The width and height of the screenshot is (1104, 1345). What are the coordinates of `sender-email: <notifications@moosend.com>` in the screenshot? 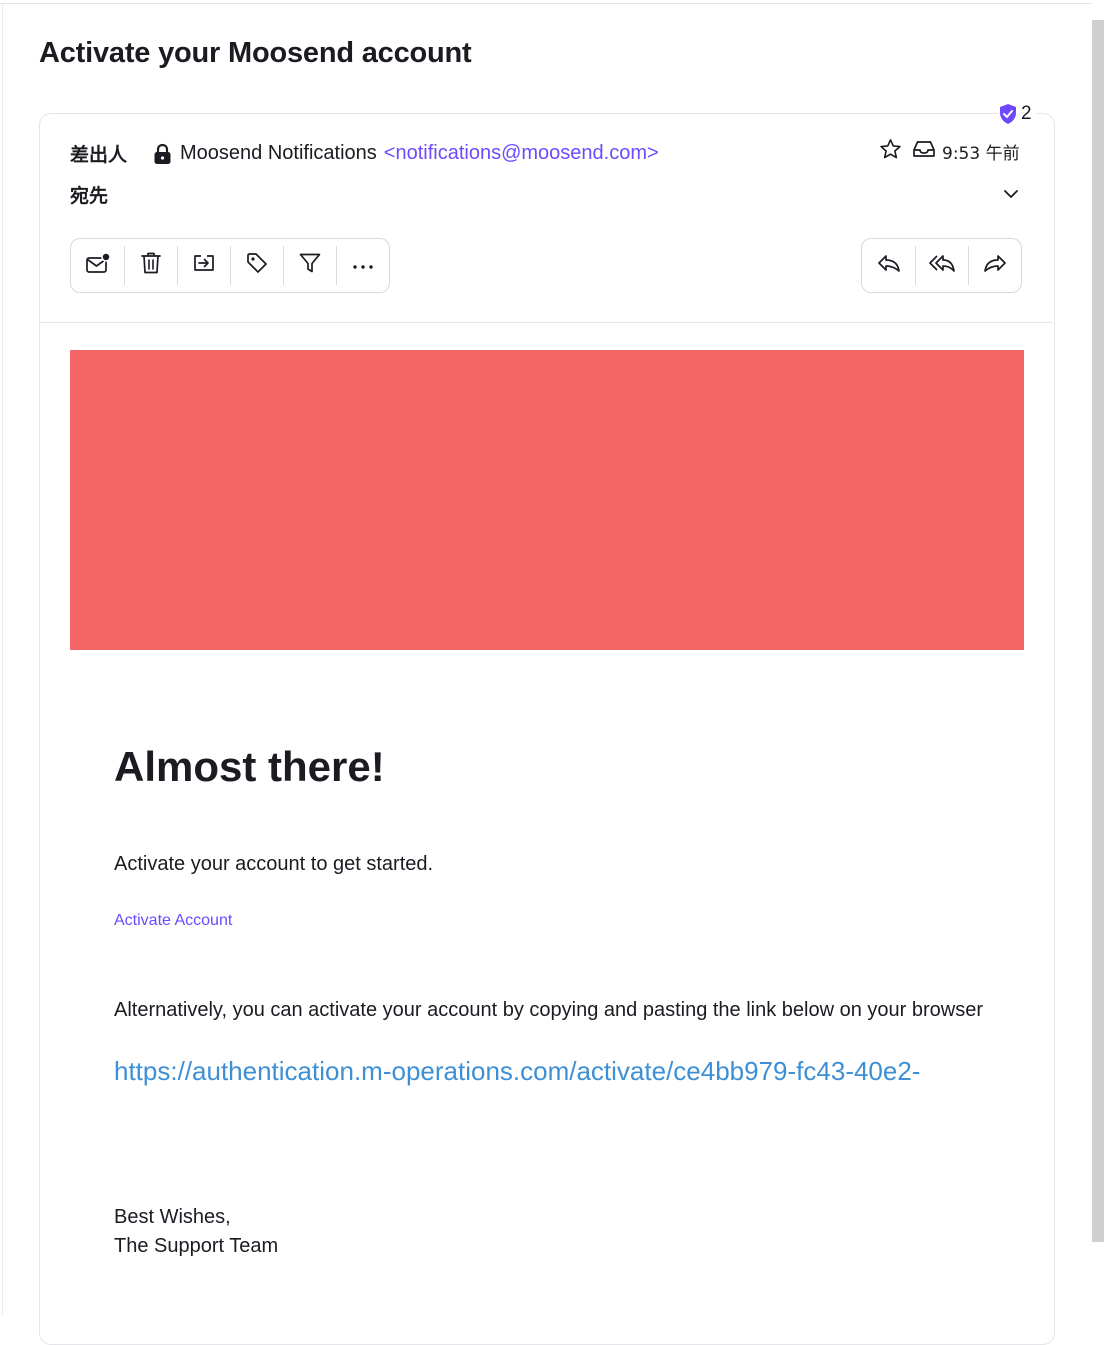 It's located at (521, 153).